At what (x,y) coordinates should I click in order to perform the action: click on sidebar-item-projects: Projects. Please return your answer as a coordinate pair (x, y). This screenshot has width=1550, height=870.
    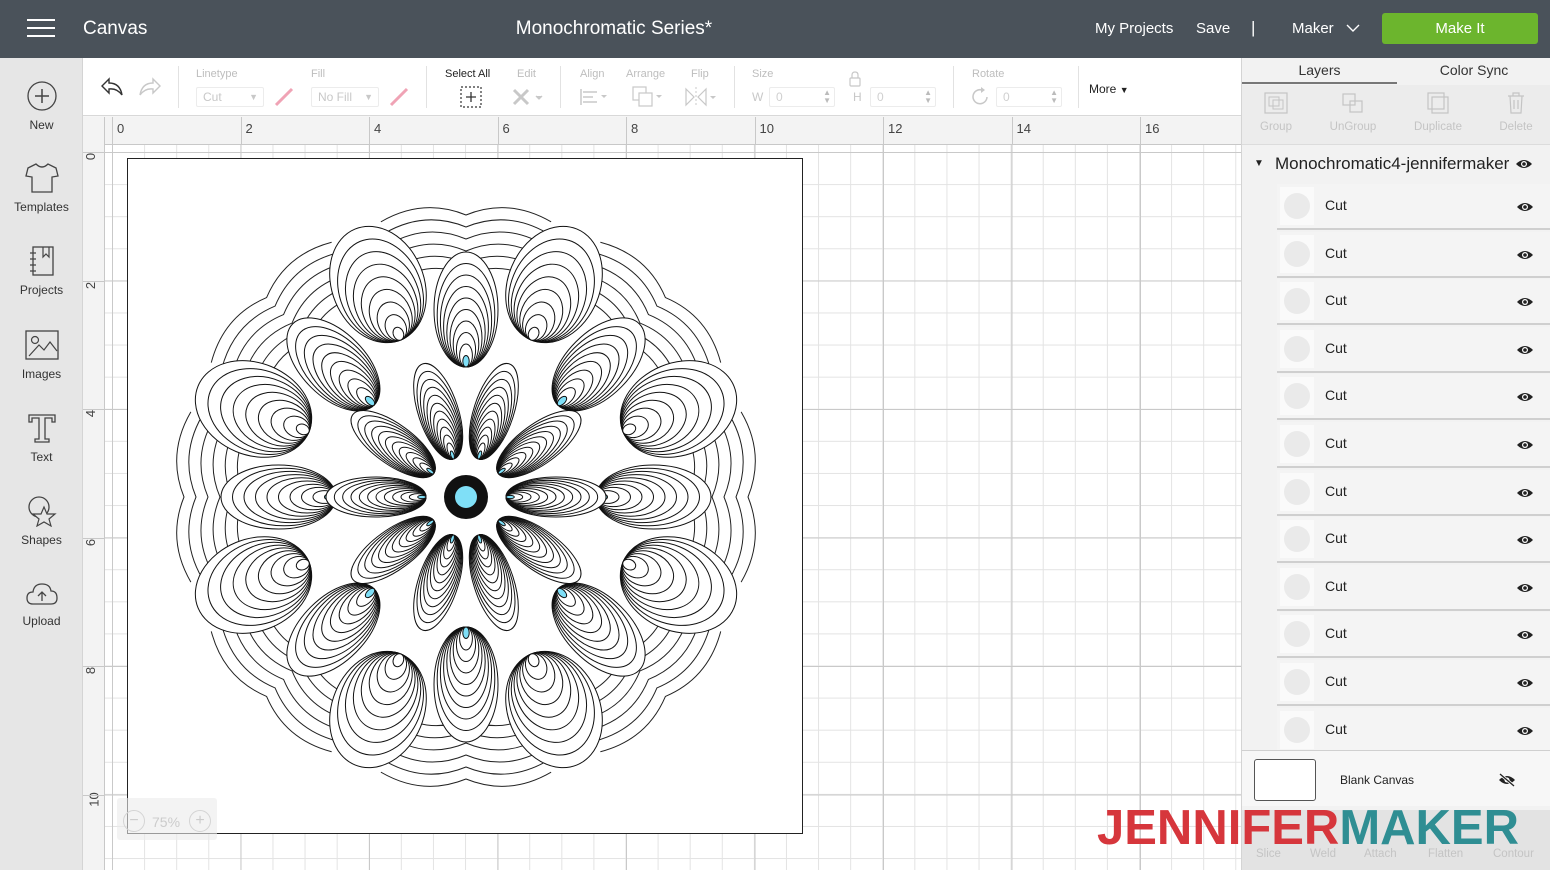
    Looking at the image, I should click on (41, 271).